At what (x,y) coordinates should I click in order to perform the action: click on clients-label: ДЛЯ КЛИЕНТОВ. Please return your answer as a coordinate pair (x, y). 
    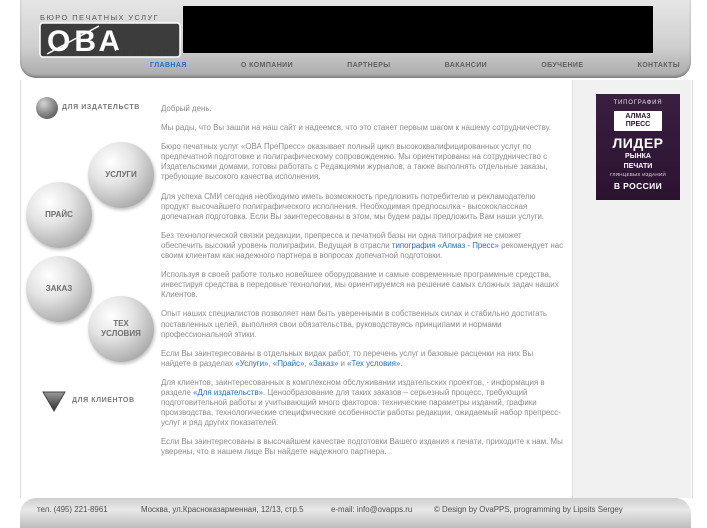
    Looking at the image, I should click on (103, 400).